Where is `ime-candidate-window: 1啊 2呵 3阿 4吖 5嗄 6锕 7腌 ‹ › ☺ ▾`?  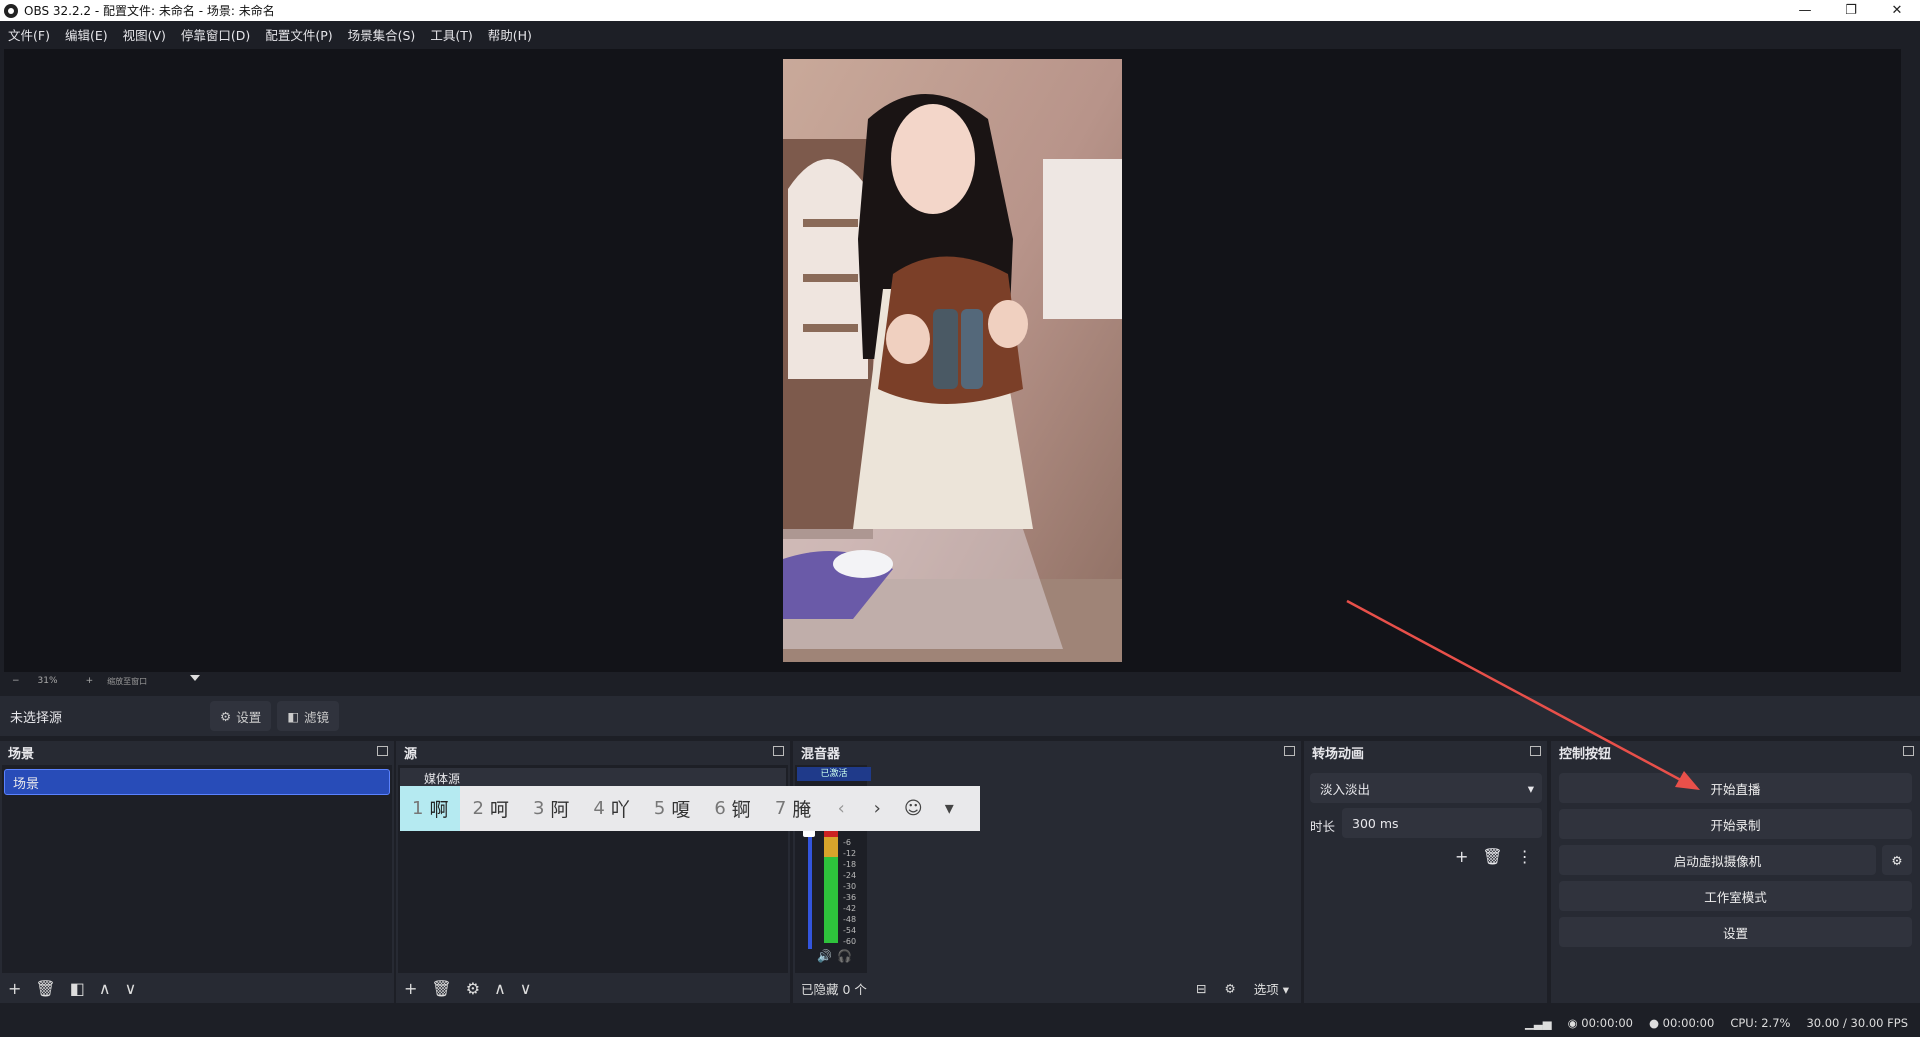
ime-candidate-window: 1啊 2呵 3阿 4吖 5嗄 6锕 7腌 ‹ › ☺ ▾ is located at coordinates (690, 808).